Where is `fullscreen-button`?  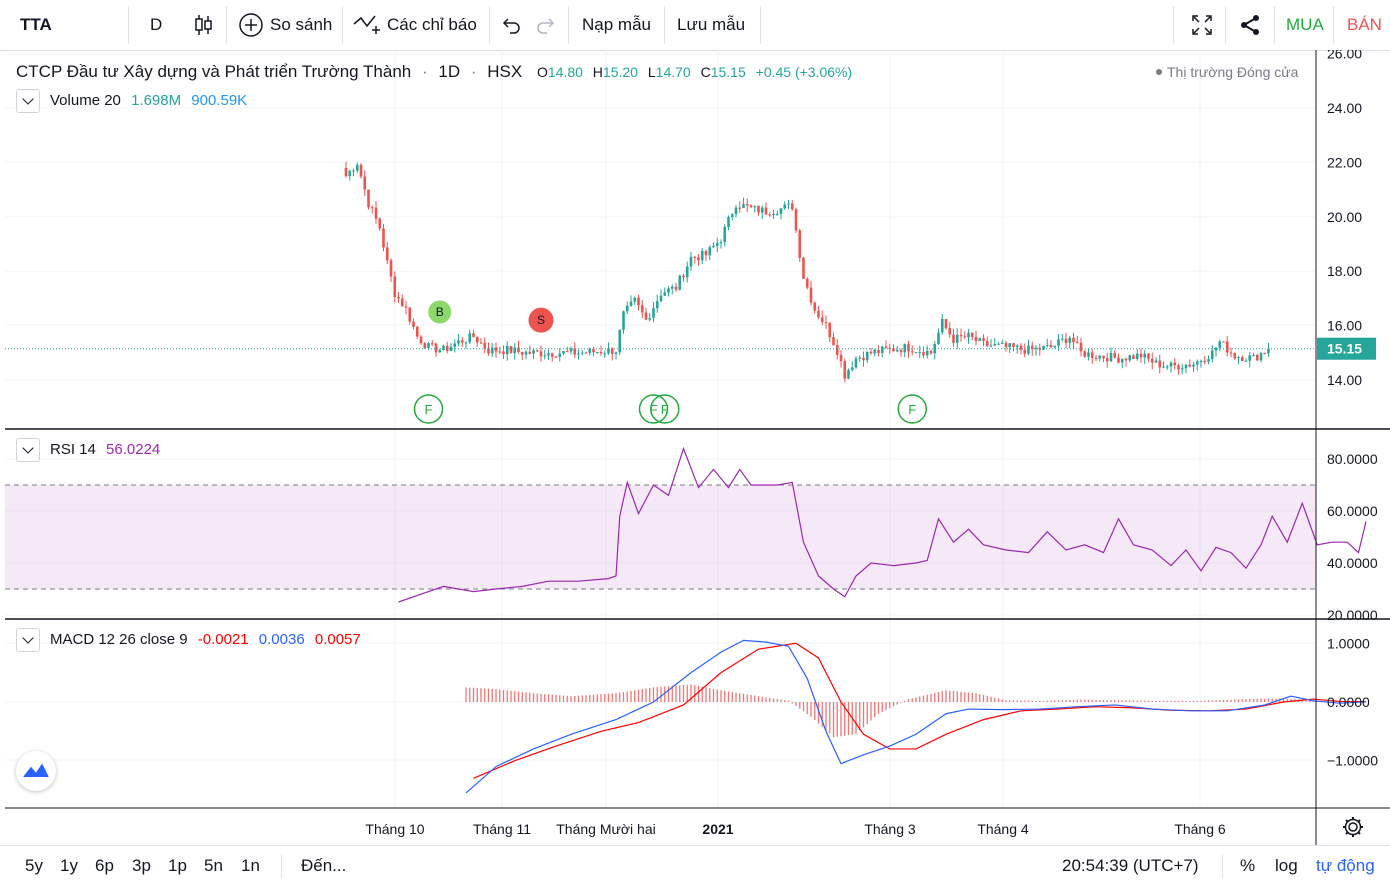 fullscreen-button is located at coordinates (1202, 25).